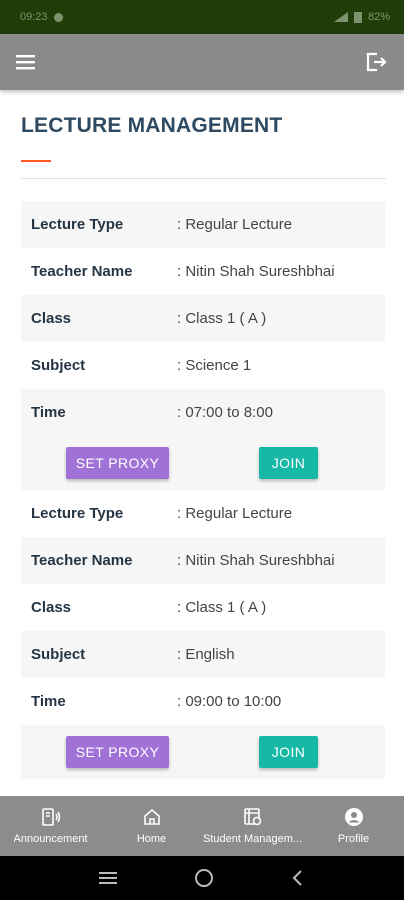 The width and height of the screenshot is (404, 900). What do you see at coordinates (108, 878) in the screenshot?
I see `recent-apps-icon` at bounding box center [108, 878].